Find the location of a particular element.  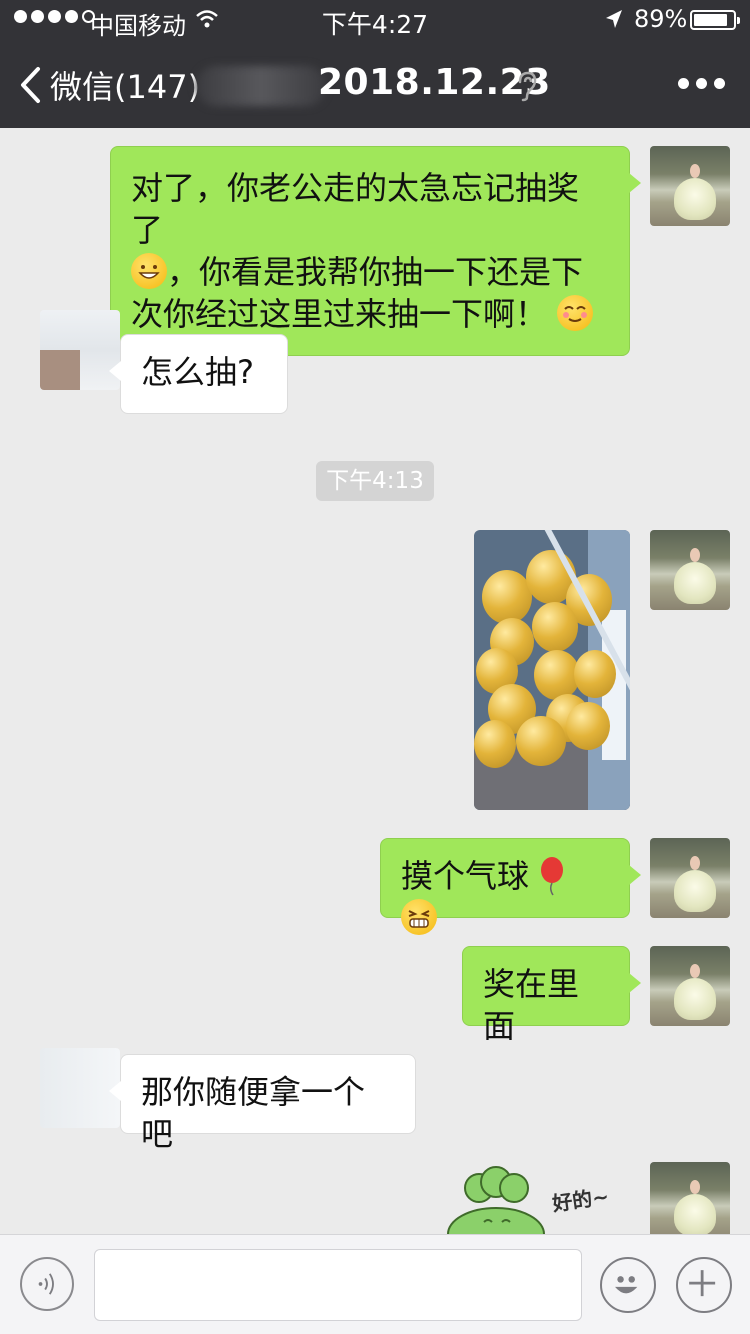

message-line-with-emoji: 次你经过这里过来抽一下啊！ is located at coordinates (370, 314).